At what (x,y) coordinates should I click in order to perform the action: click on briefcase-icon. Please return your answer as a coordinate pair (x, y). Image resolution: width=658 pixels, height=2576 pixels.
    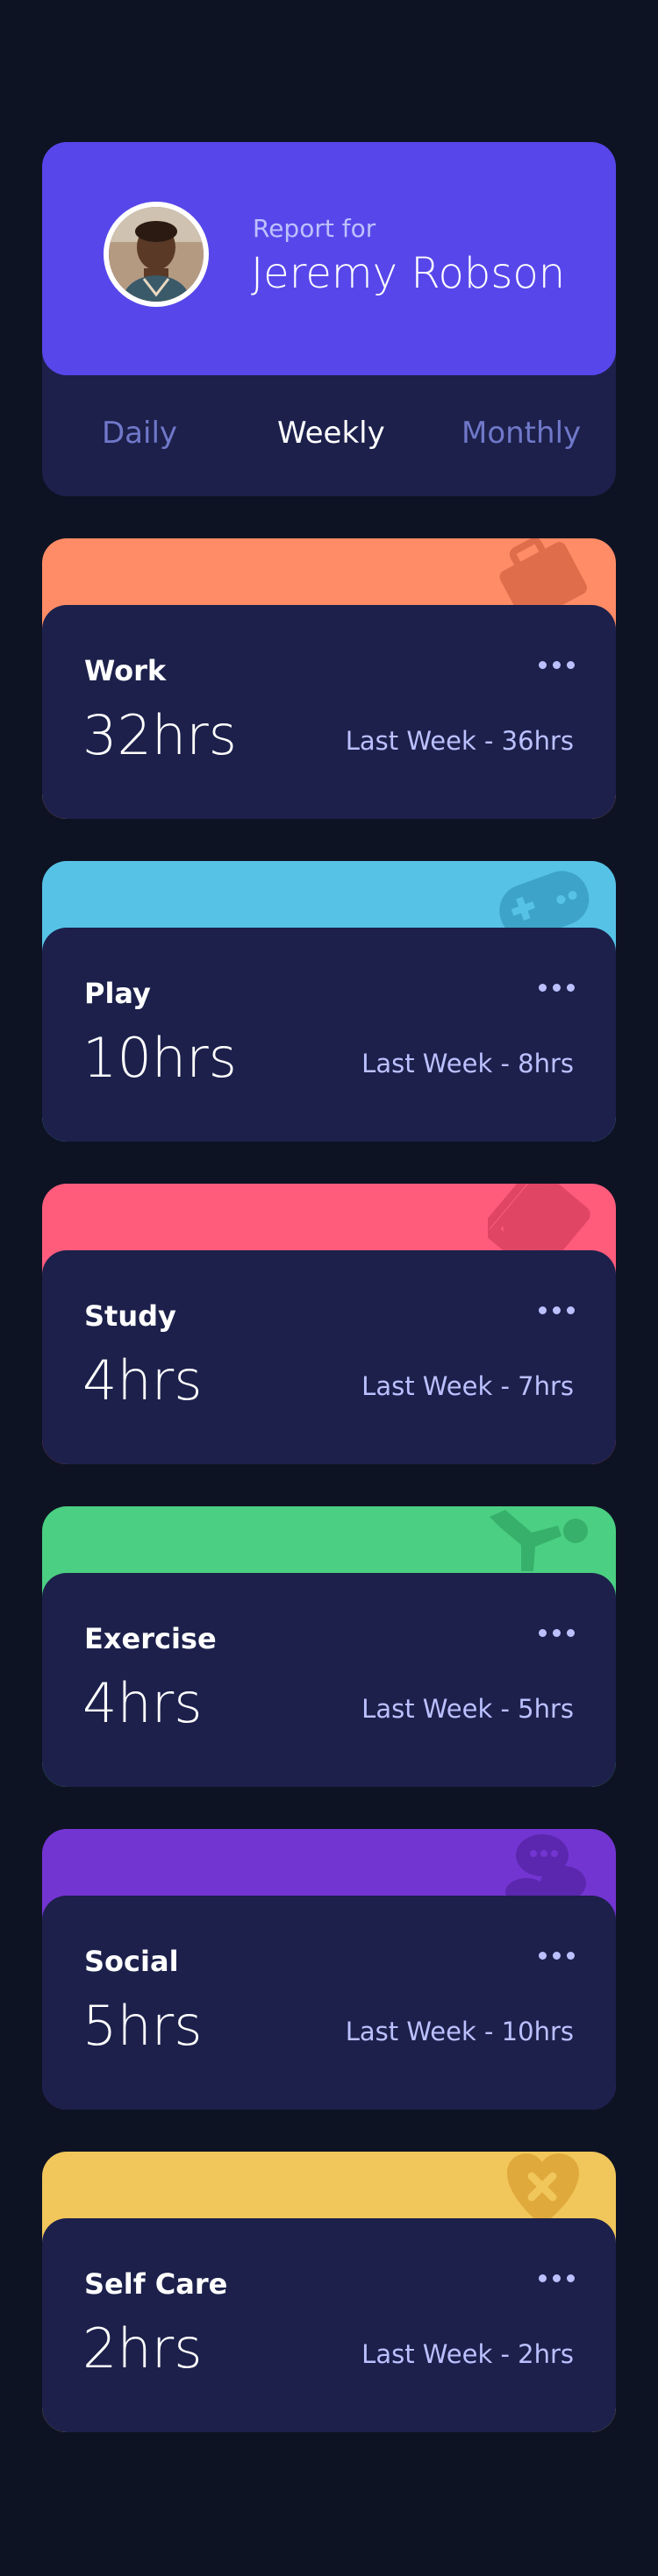
    Looking at the image, I should click on (543, 575).